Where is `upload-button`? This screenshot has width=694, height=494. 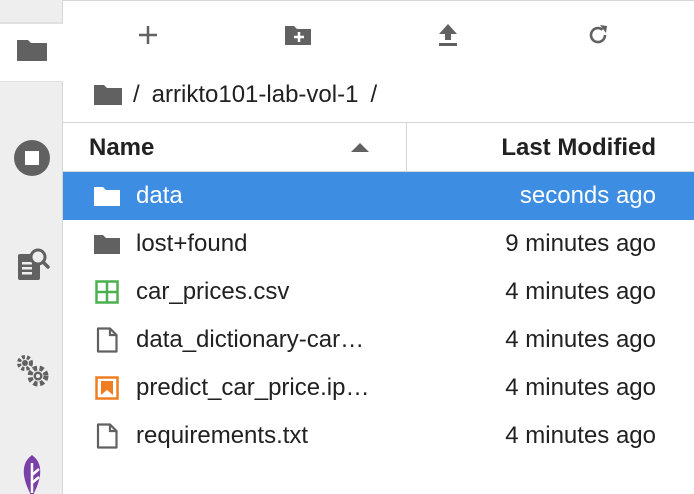
upload-button is located at coordinates (448, 37).